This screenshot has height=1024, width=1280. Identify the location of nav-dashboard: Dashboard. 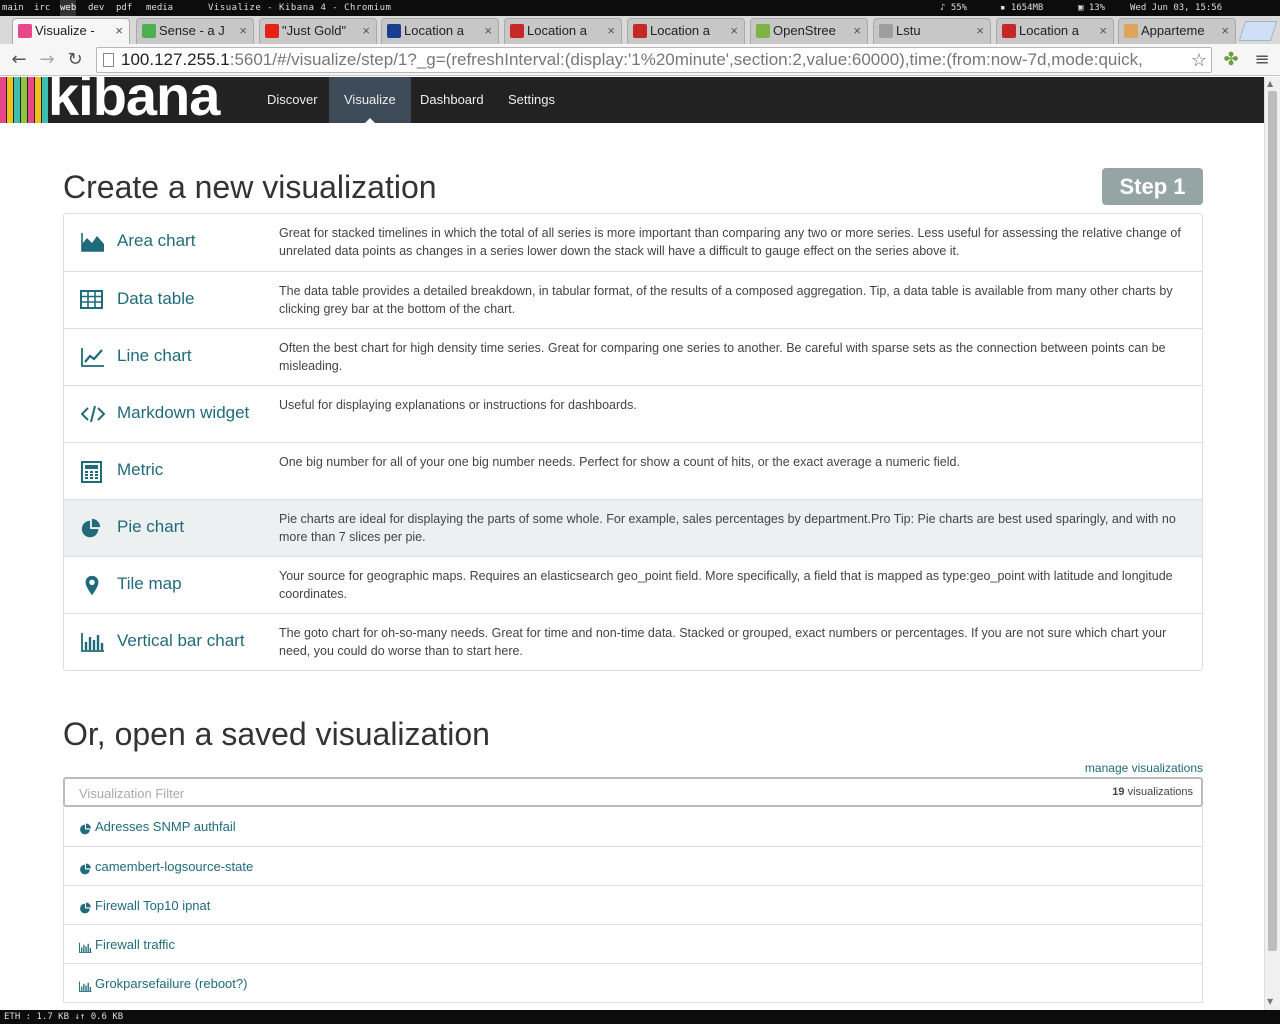
(452, 100).